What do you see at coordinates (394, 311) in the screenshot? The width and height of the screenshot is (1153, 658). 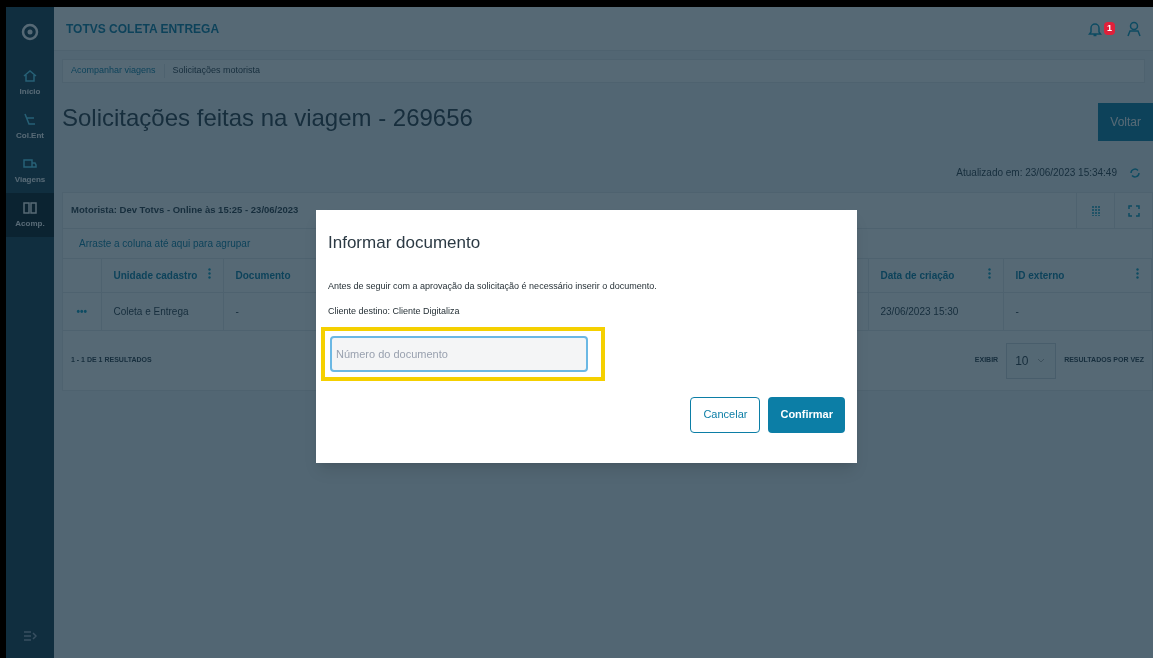 I see `destination-client: Cliente destino: Cliente Digitaliza` at bounding box center [394, 311].